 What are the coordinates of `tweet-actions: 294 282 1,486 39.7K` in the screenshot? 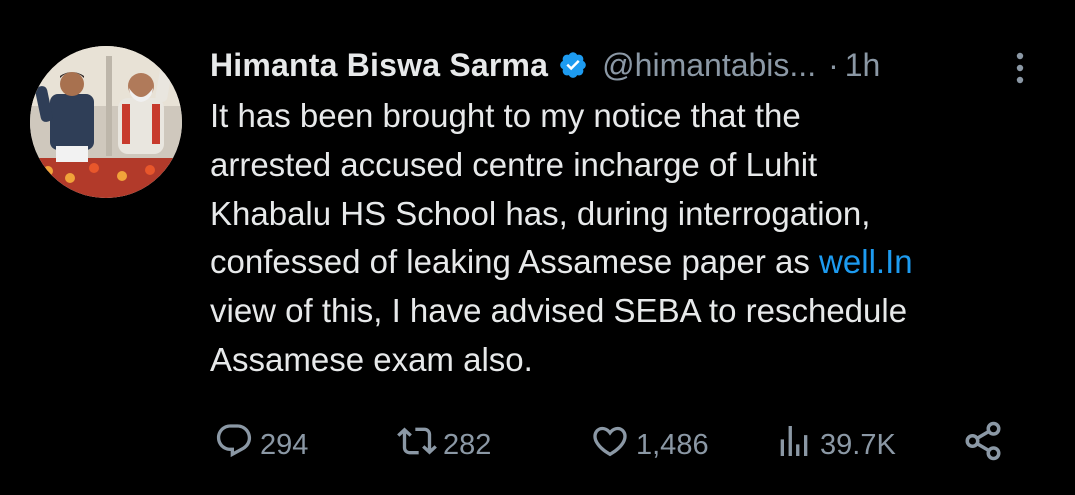 It's located at (614, 445).